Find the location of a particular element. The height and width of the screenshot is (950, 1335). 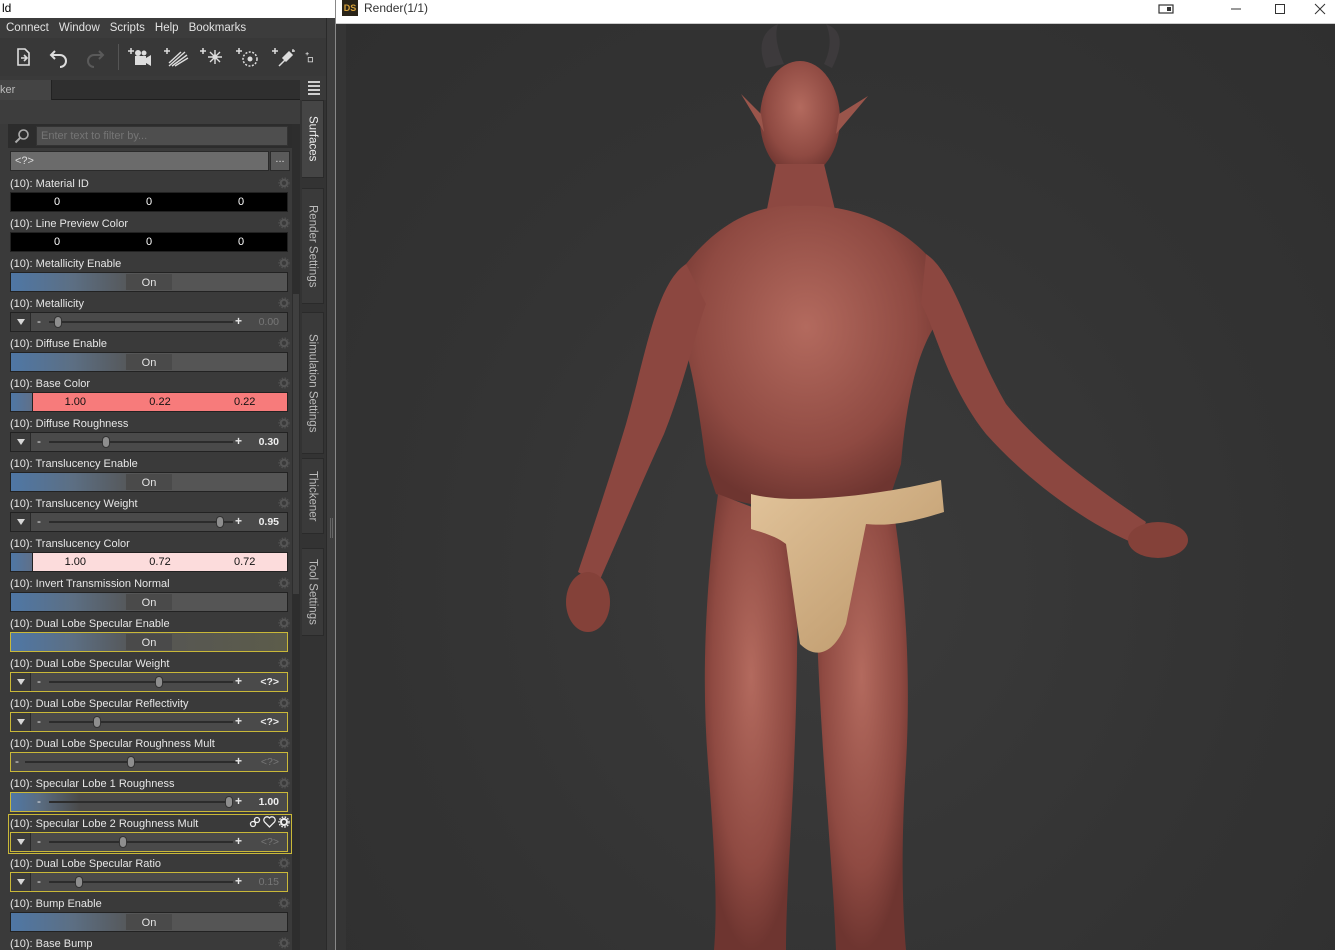

tab-surfaces: Surfaces is located at coordinates (313, 139).